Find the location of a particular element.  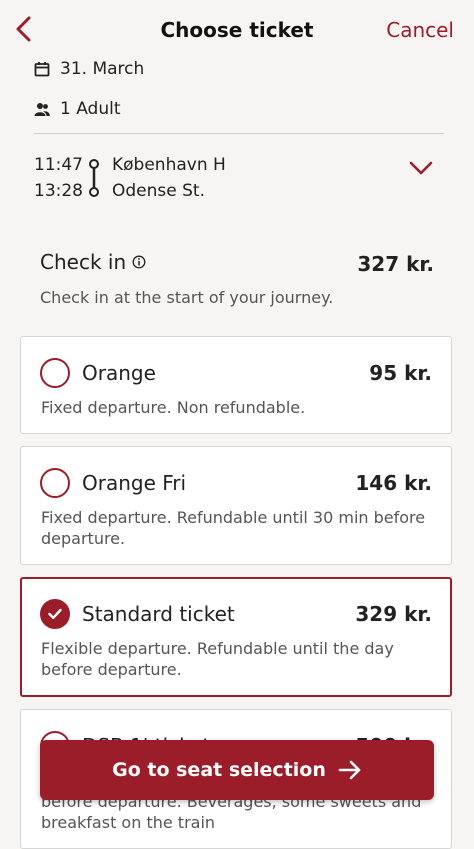

date-row: 31. March is located at coordinates (89, 69).